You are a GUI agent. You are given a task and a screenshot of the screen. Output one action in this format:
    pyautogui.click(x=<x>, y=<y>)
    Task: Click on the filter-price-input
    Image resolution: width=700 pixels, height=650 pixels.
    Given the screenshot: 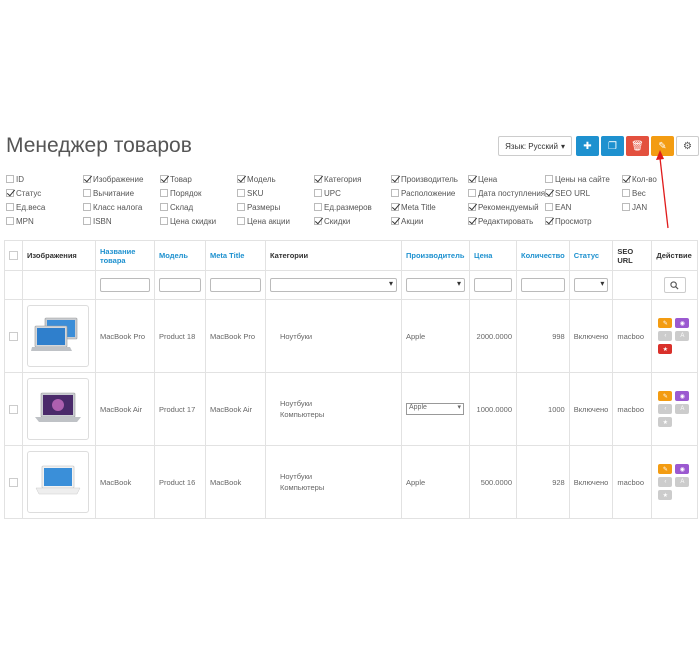 What is the action you would take?
    pyautogui.click(x=493, y=285)
    